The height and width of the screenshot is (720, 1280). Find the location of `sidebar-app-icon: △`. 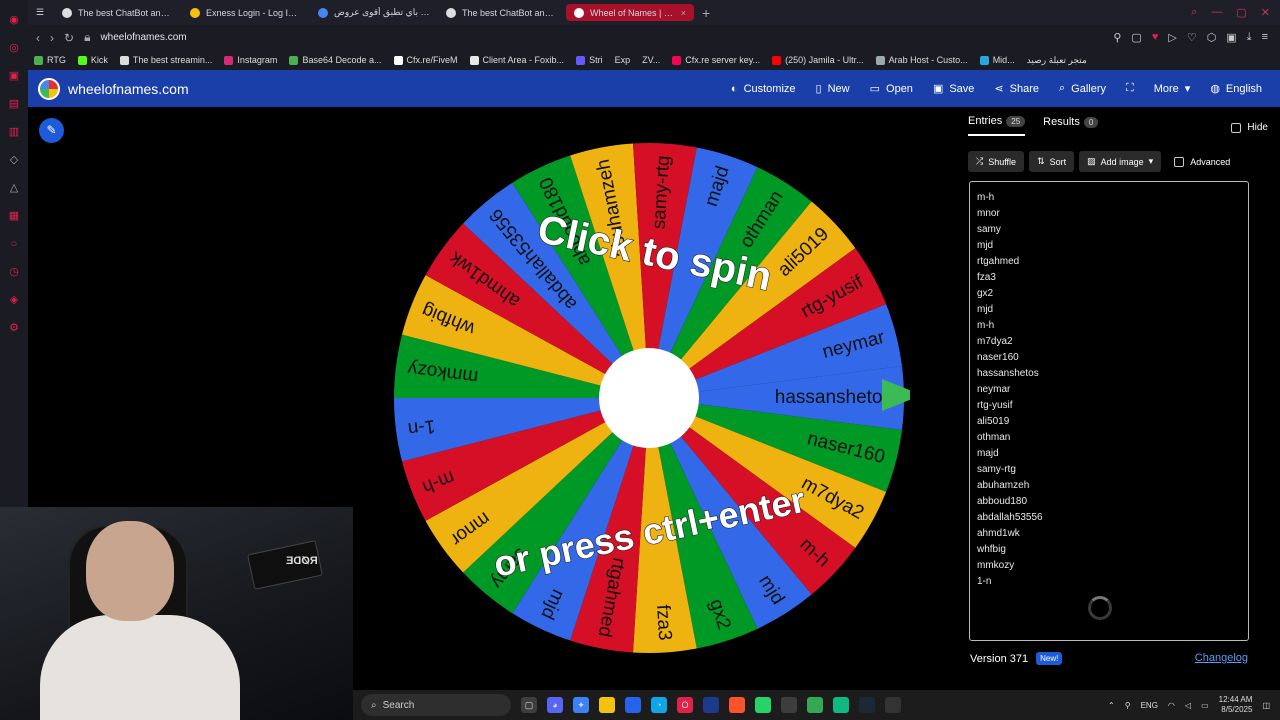

sidebar-app-icon: △ is located at coordinates (14, 188).